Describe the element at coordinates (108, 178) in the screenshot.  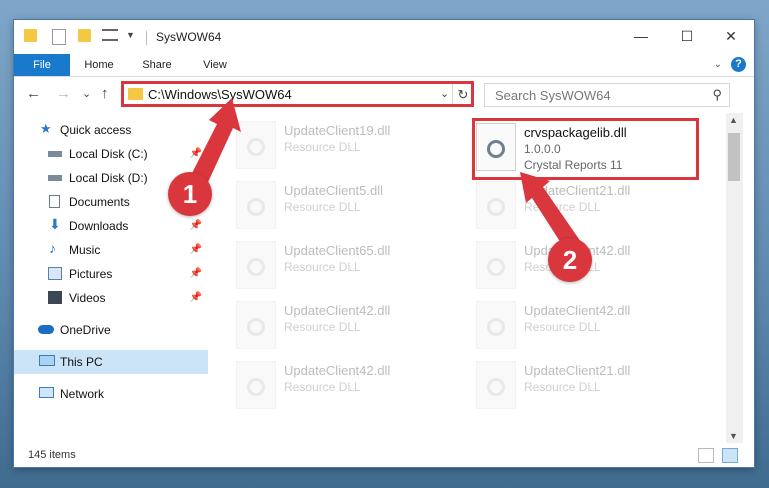
I see `sidebar-item-label: Local Disk (D:)` at that location.